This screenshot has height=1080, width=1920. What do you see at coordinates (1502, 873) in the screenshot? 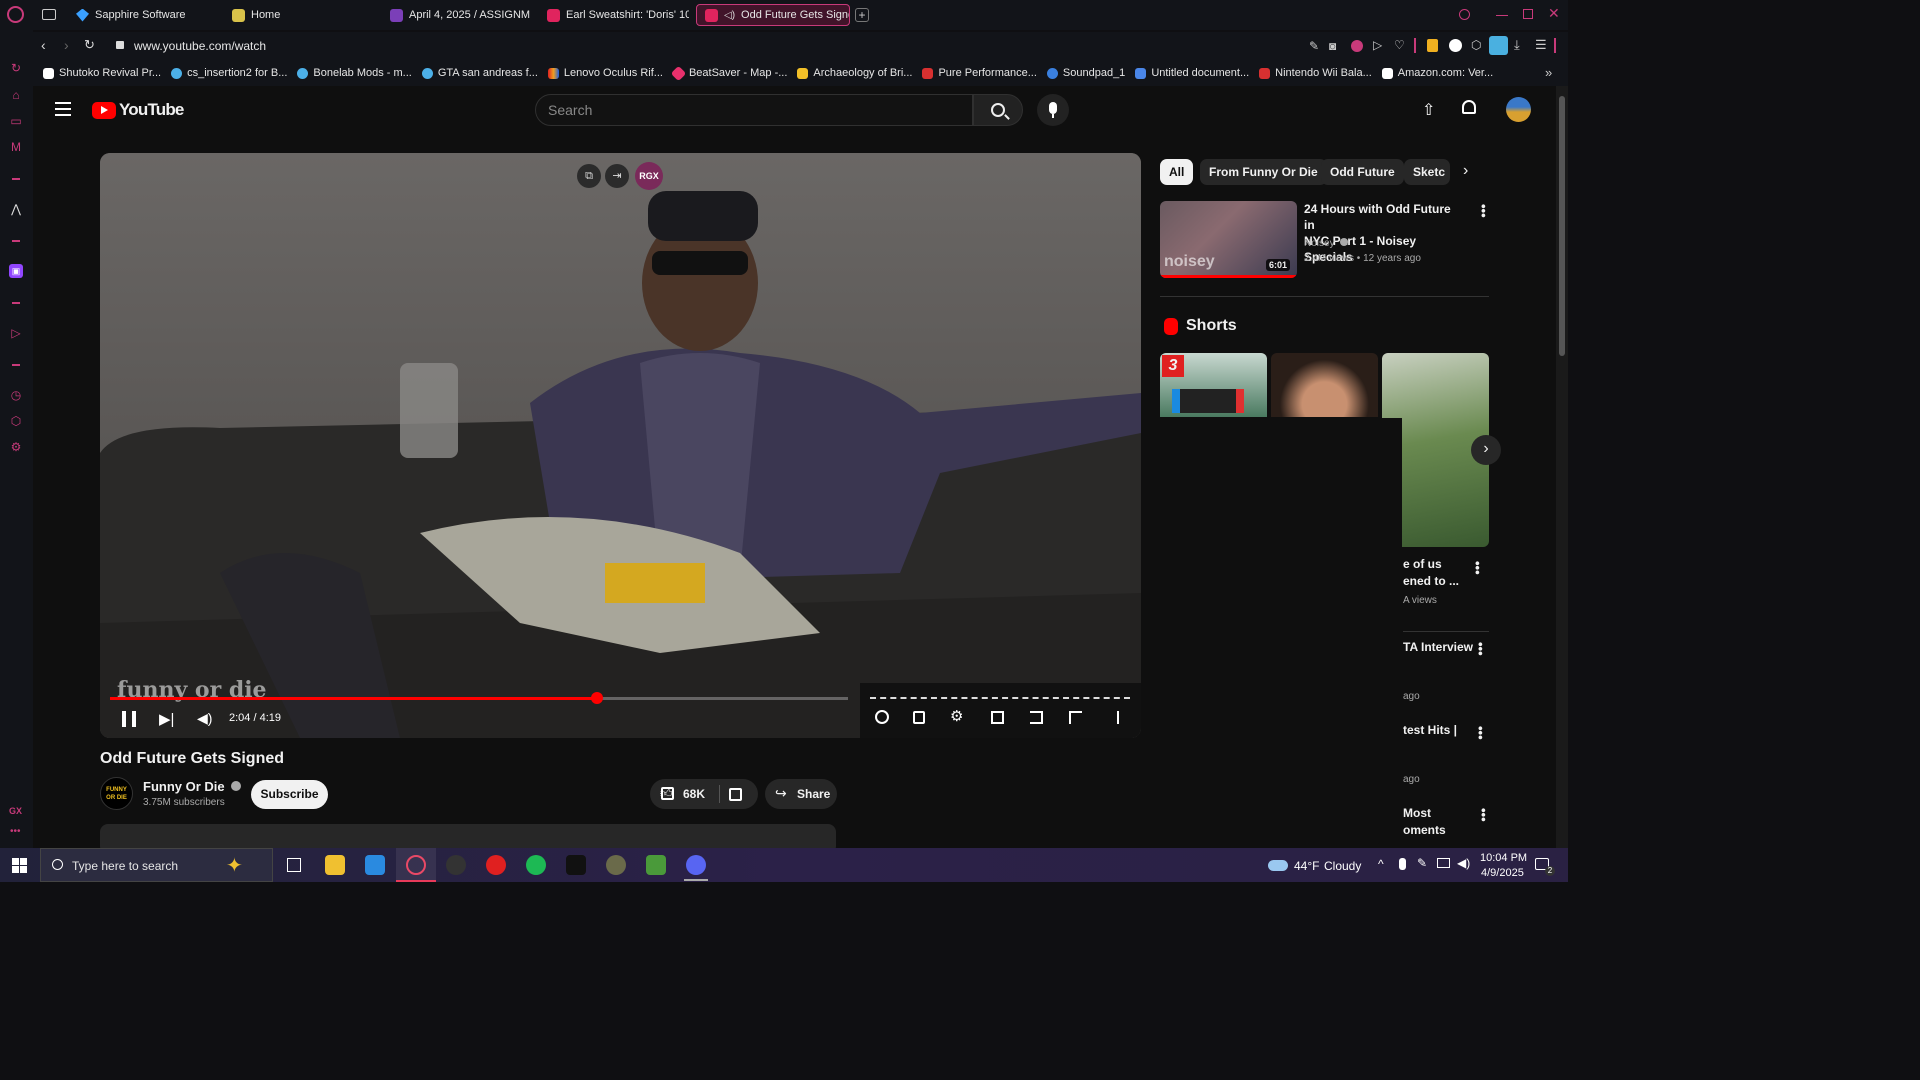
I see `clock-date: 4/9/2025` at bounding box center [1502, 873].